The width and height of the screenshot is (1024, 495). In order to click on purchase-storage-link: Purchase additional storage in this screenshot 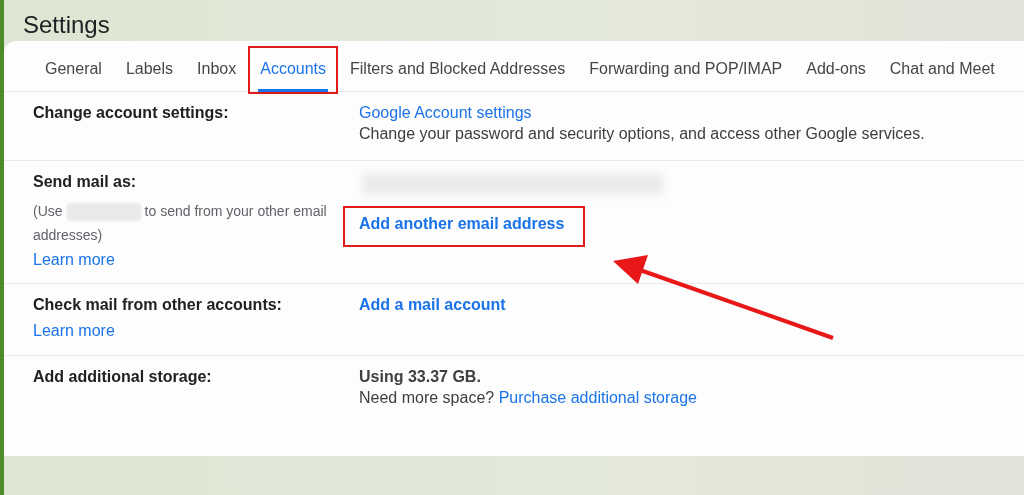, I will do `click(597, 397)`.